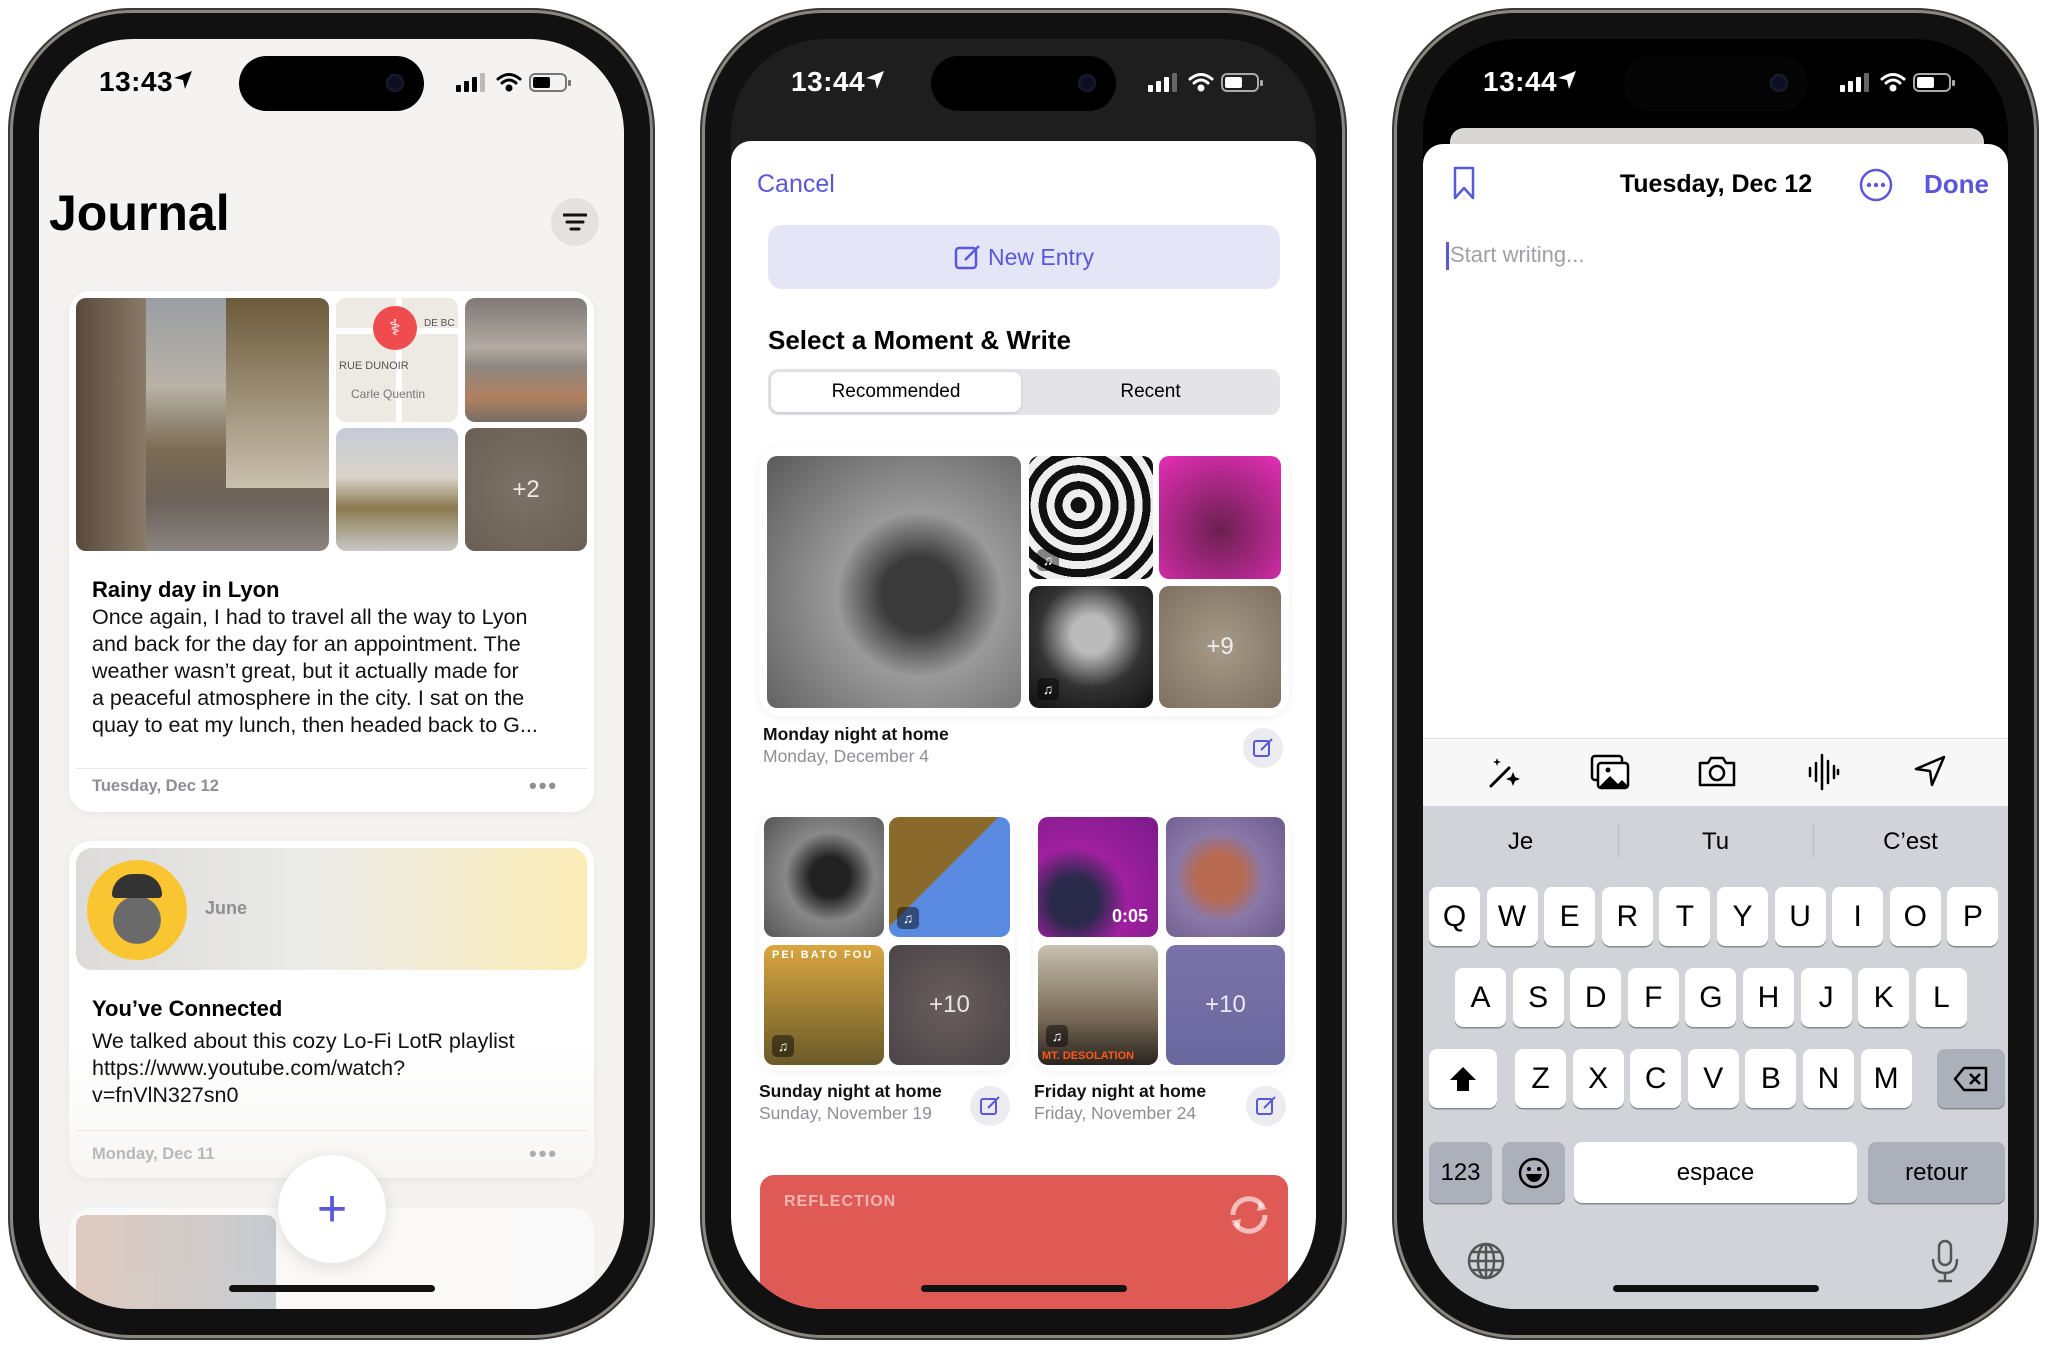 Image resolution: width=2048 pixels, height=1345 pixels. What do you see at coordinates (1454, 916) in the screenshot?
I see `key-q: Q` at bounding box center [1454, 916].